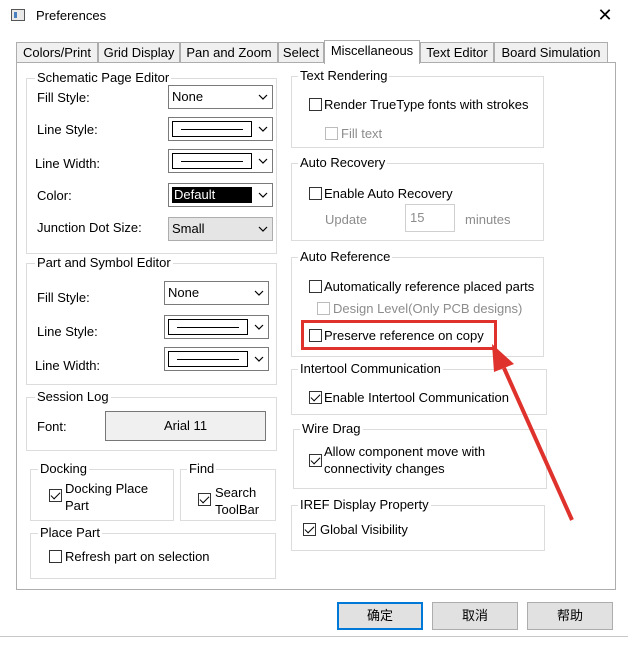  Describe the element at coordinates (309, 529) in the screenshot. I see `global-visibility-checkbox` at that location.